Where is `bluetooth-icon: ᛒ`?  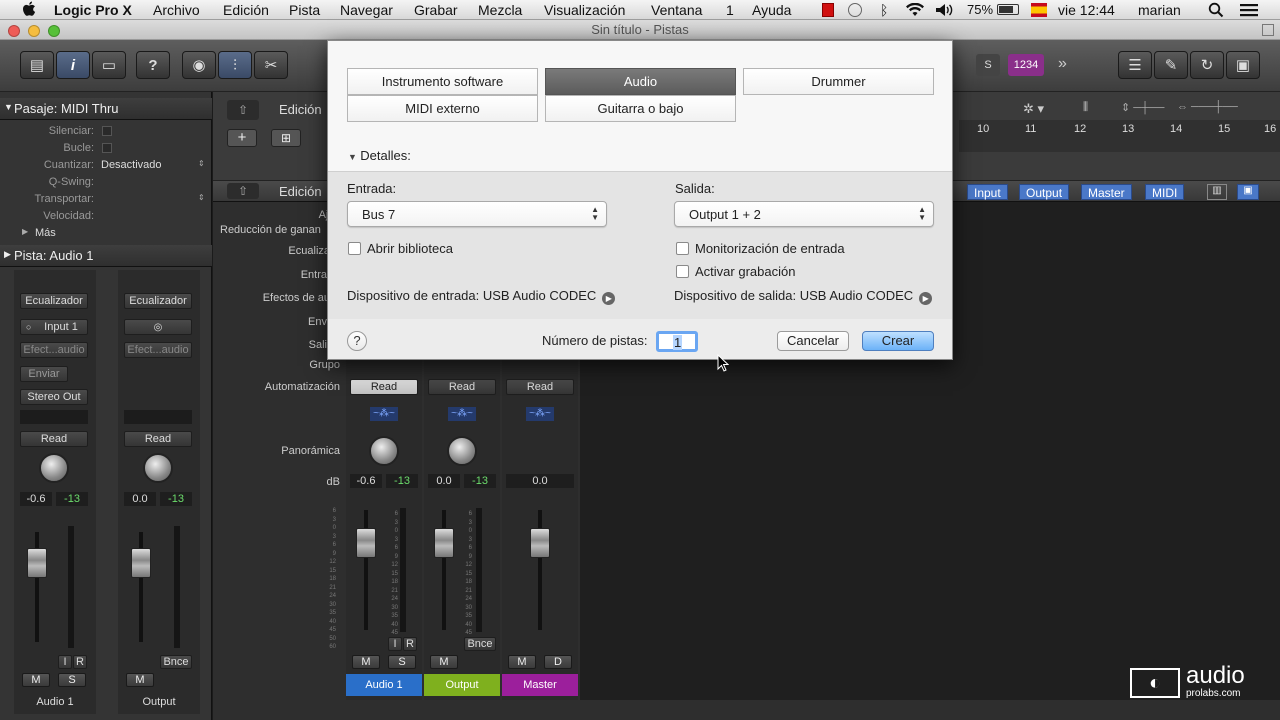
bluetooth-icon: ᛒ is located at coordinates (884, 10).